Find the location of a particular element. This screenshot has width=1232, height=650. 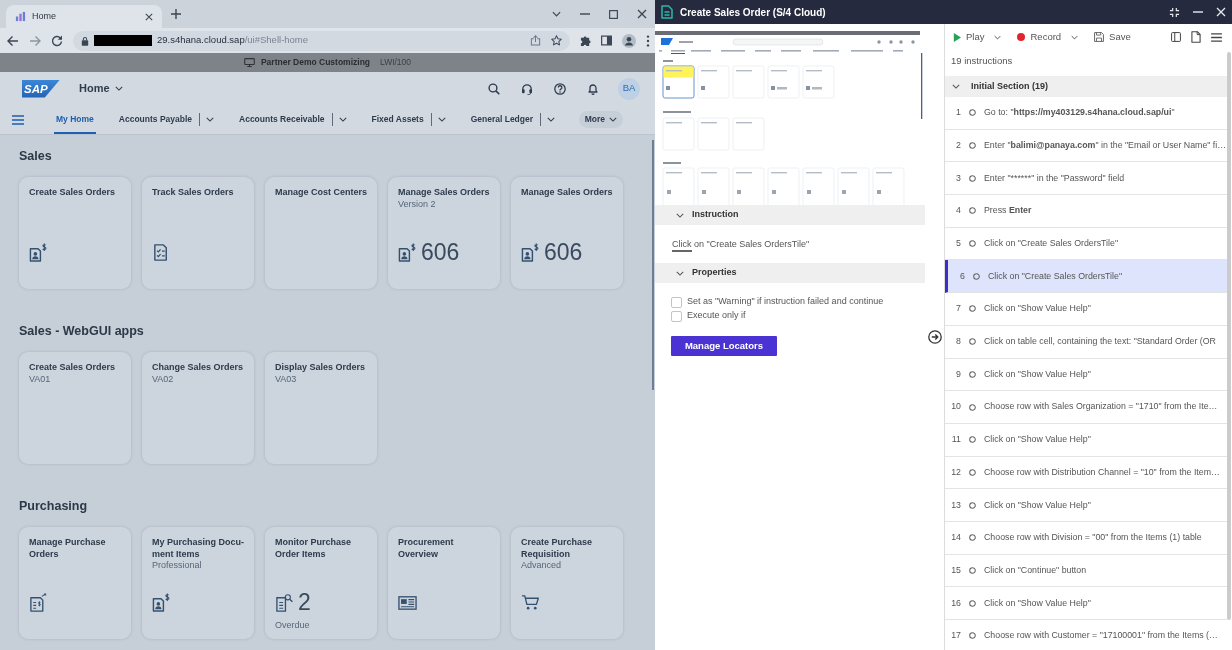

tile-subtitle: Version 2 is located at coordinates (417, 204).